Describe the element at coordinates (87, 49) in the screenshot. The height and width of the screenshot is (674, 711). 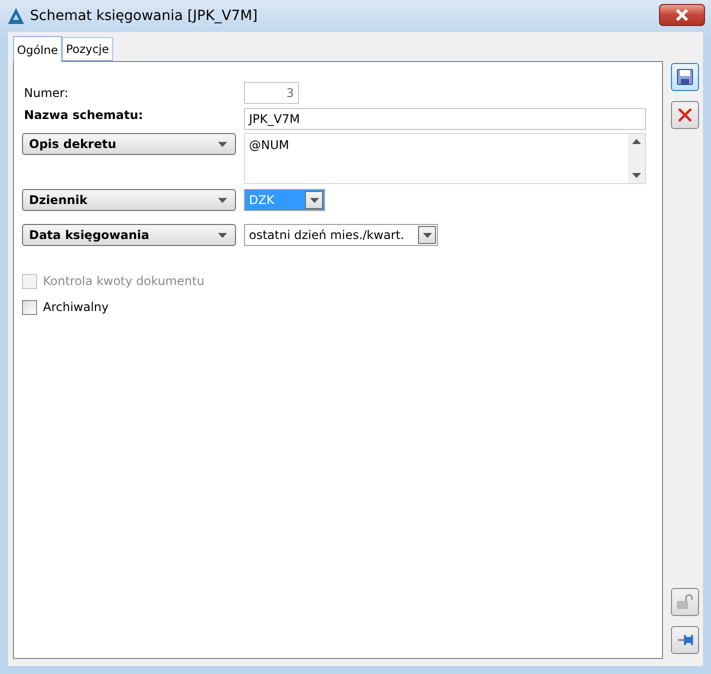
I see `tab: Pozycje` at that location.